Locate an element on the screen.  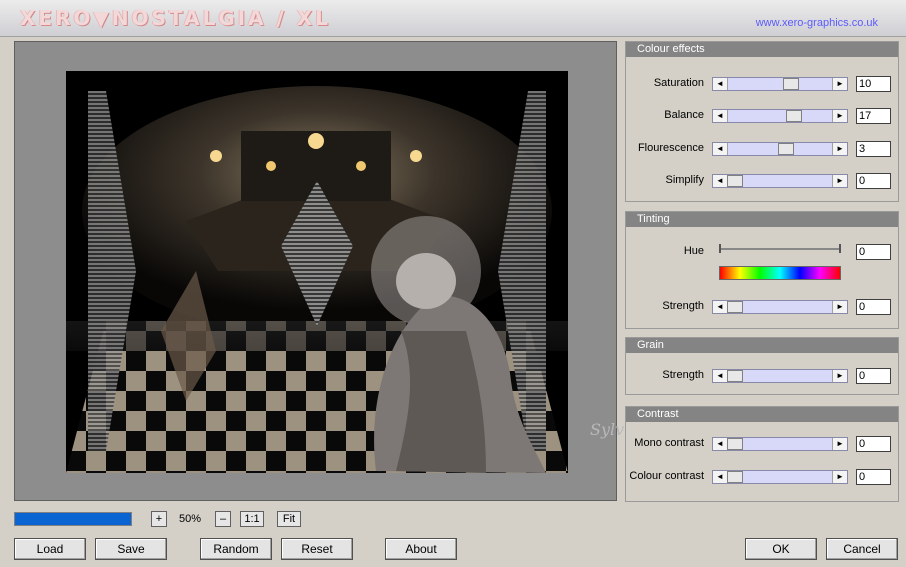
fit-button: Fit is located at coordinates (289, 519).